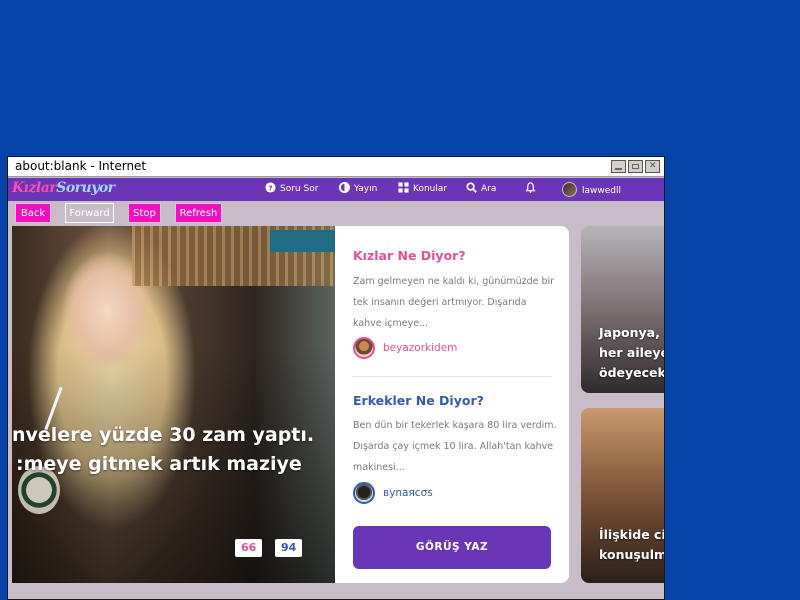 The width and height of the screenshot is (800, 600). Describe the element at coordinates (81, 166) in the screenshot. I see `window-title: about:blank - Internet` at that location.